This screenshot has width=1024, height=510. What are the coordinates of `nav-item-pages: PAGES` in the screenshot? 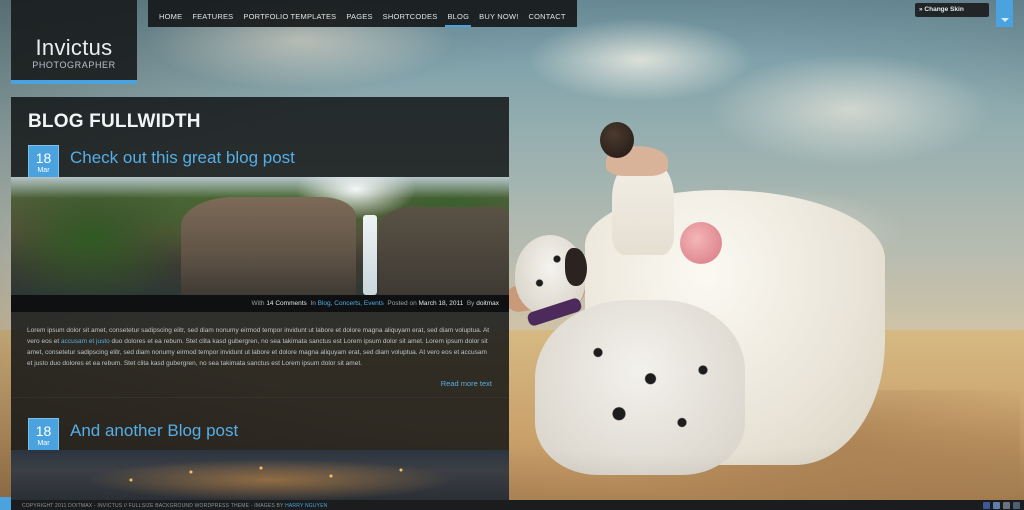 It's located at (359, 13).